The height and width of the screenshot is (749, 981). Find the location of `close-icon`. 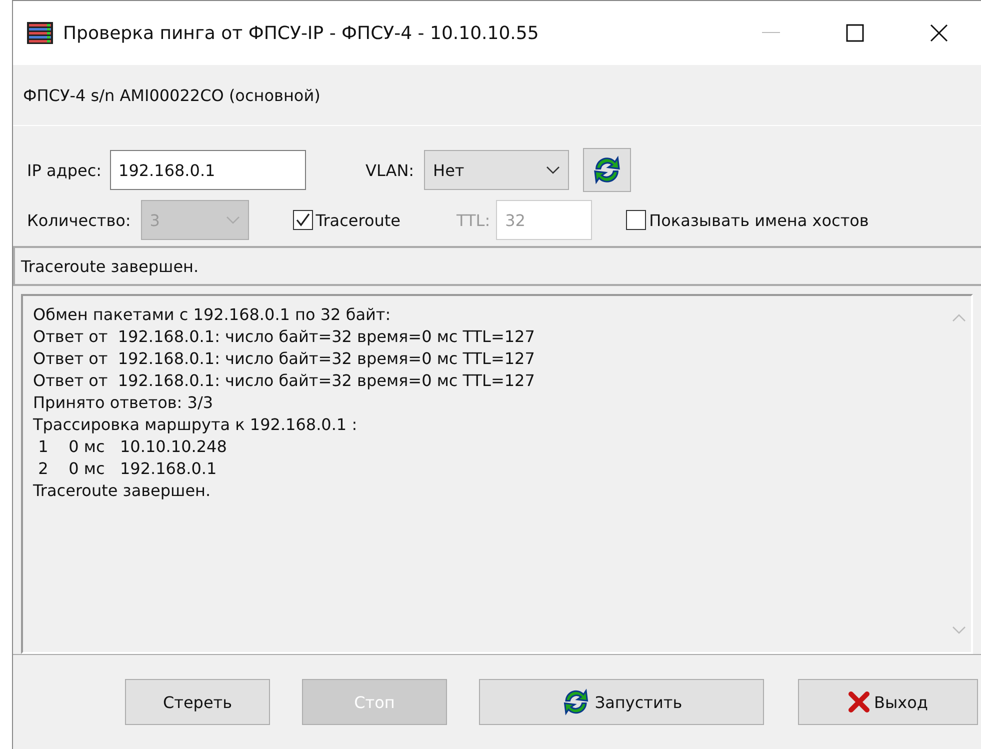

close-icon is located at coordinates (939, 33).